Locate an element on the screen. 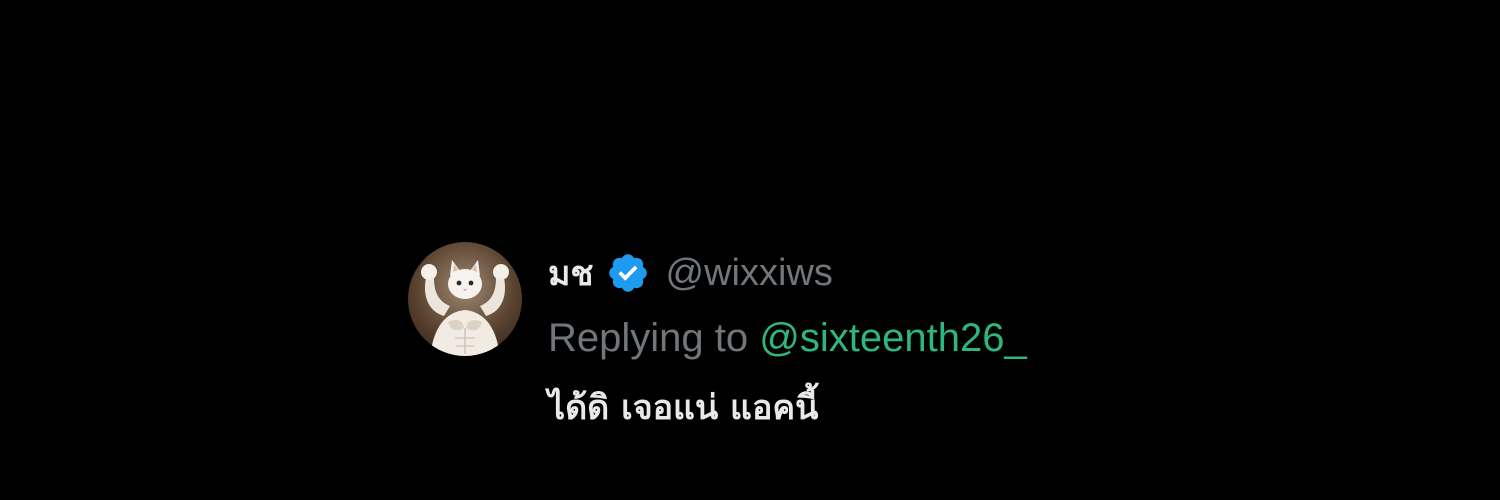 The height and width of the screenshot is (500, 1500). tweet-header: มช @wixxiws is located at coordinates (690, 273).